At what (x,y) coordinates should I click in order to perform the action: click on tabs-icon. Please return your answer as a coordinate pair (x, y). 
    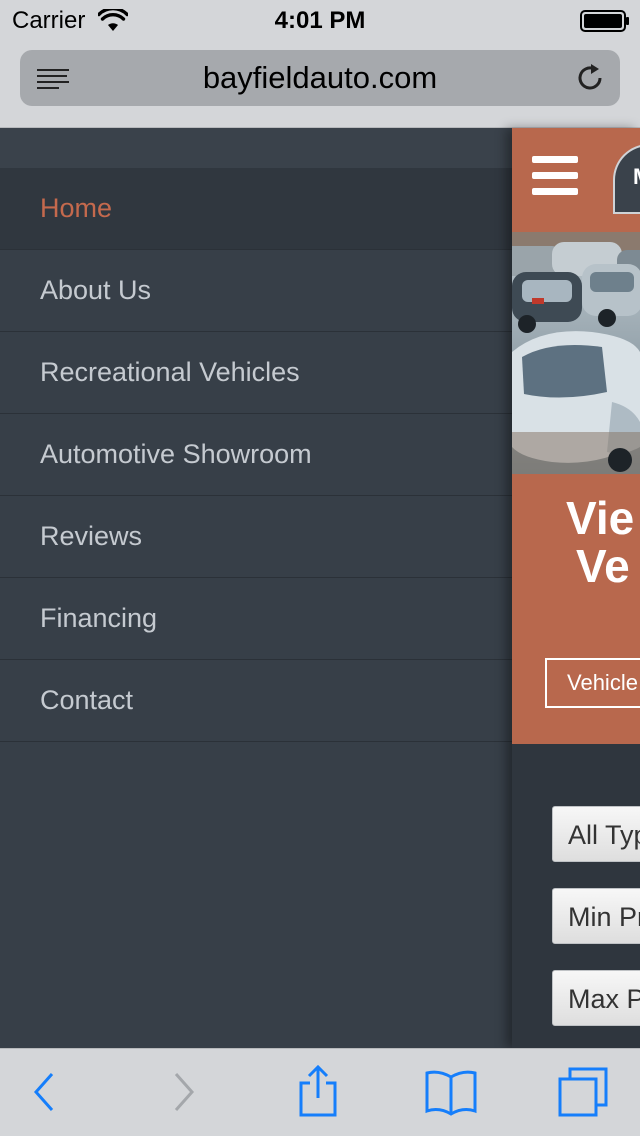
    Looking at the image, I should click on (583, 1094).